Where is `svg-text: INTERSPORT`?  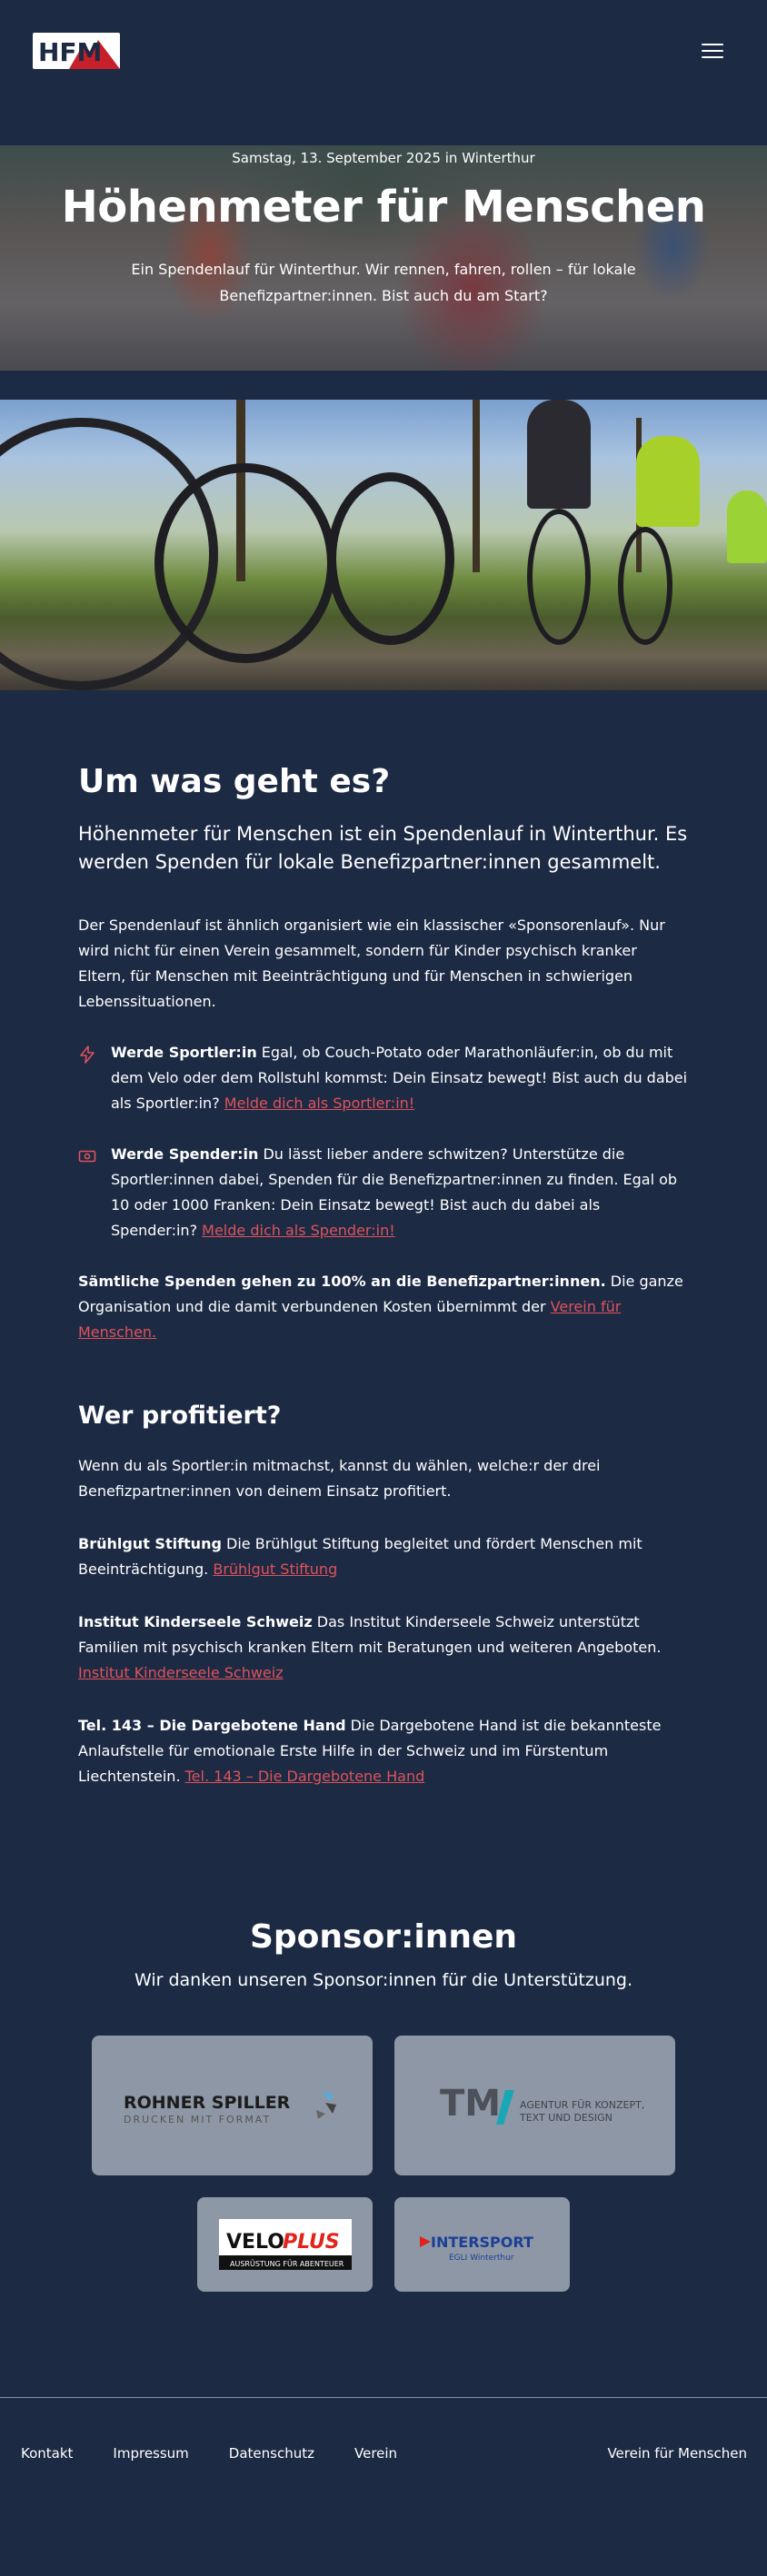 svg-text: INTERSPORT is located at coordinates (482, 2242).